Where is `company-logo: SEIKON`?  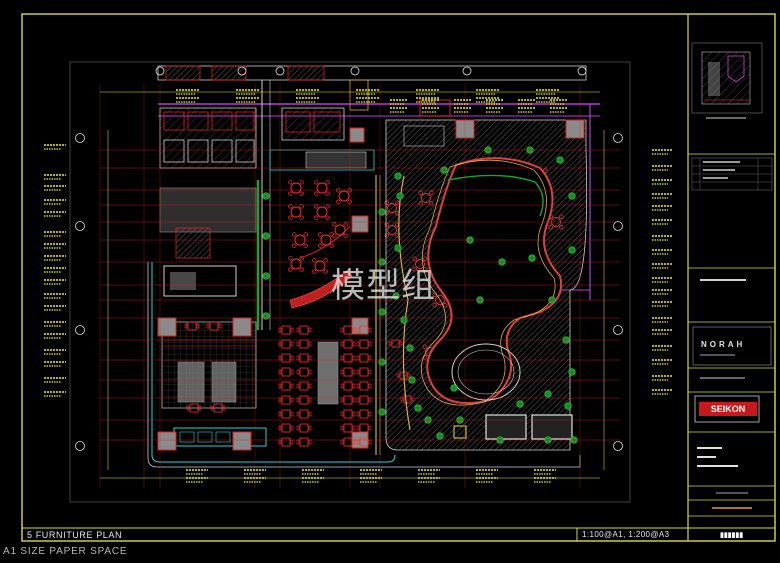
company-logo: SEIKON is located at coordinates (728, 409).